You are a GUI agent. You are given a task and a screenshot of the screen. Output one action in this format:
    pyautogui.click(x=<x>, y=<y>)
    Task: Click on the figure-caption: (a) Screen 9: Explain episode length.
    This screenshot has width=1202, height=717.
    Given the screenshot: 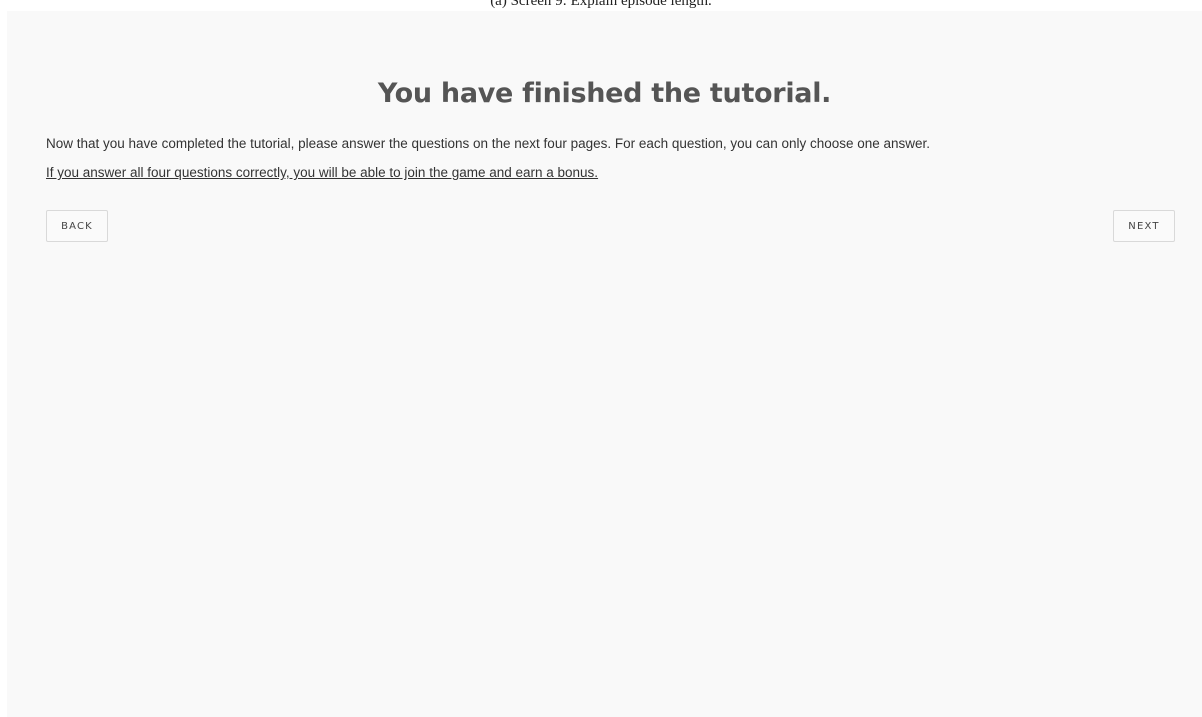 What is the action you would take?
    pyautogui.click(x=601, y=4)
    